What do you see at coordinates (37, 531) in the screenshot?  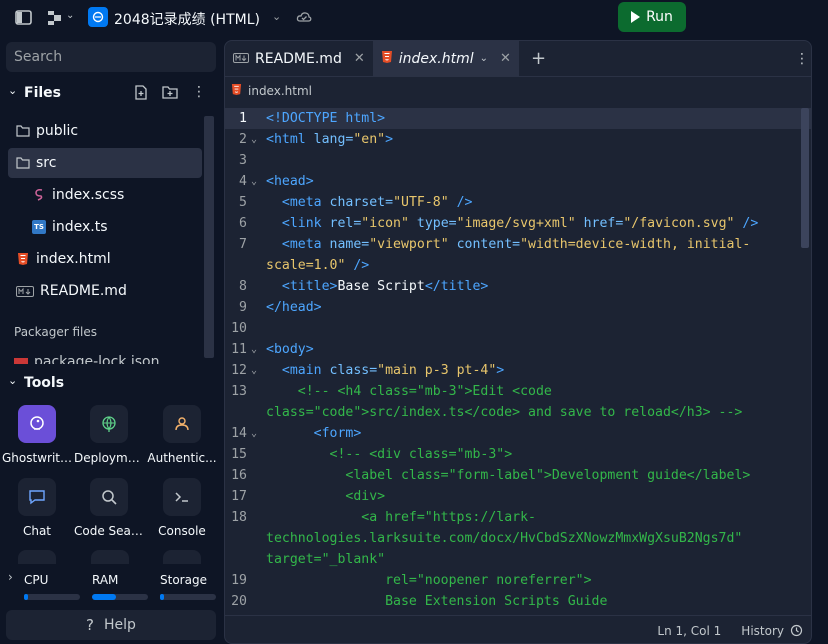 I see `tool-label: Chat` at bounding box center [37, 531].